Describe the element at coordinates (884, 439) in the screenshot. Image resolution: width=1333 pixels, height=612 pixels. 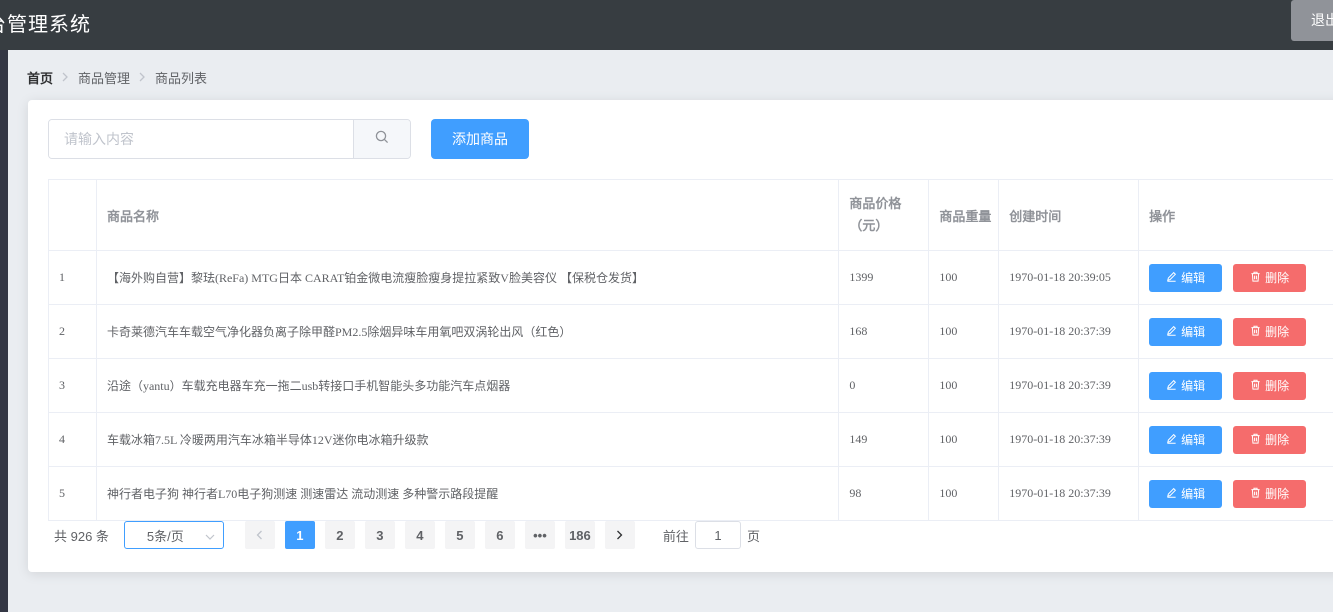
I see `row-price: 149` at that location.